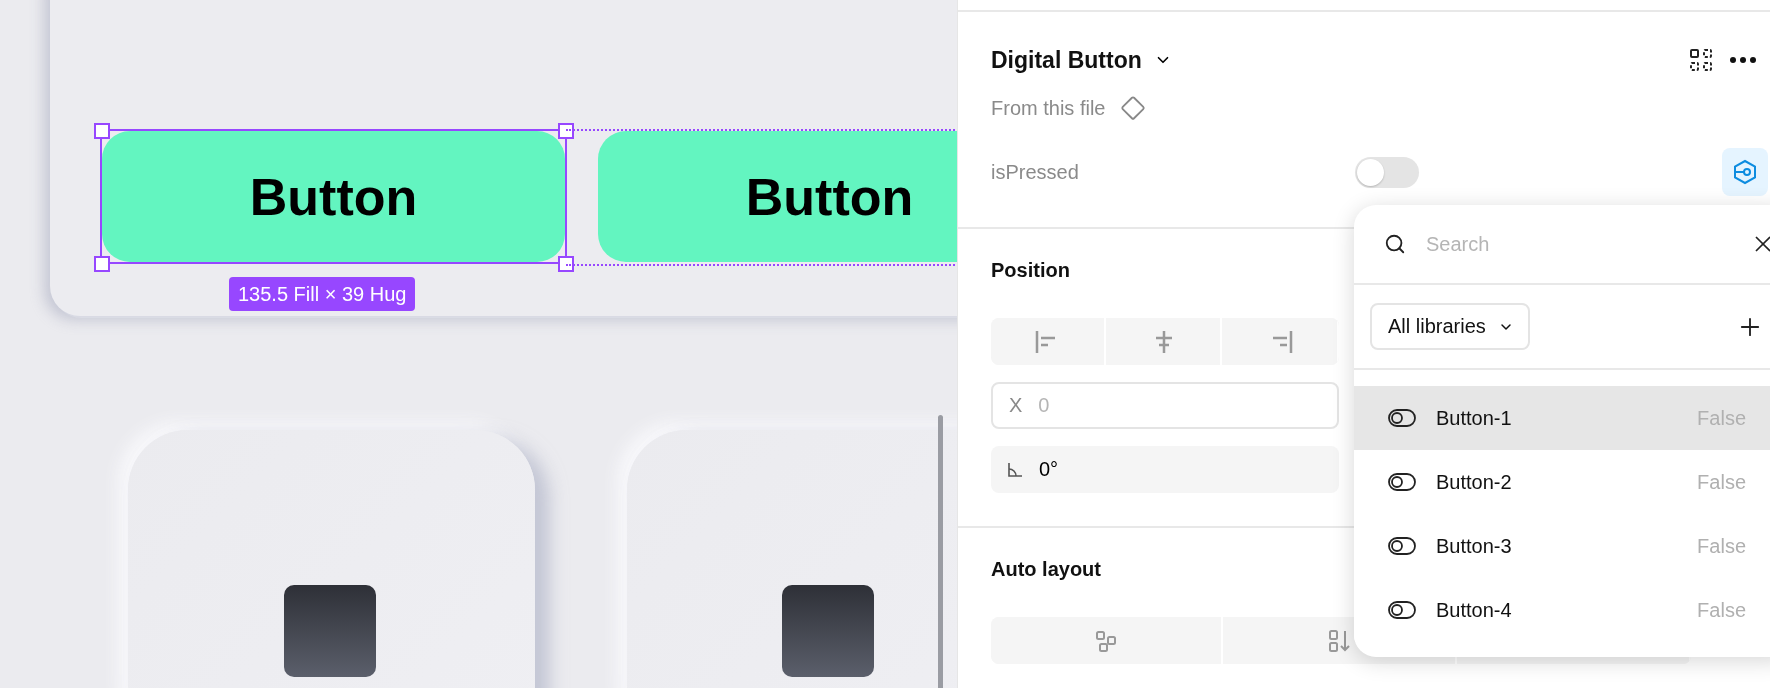 The height and width of the screenshot is (688, 1770). Describe the element at coordinates (1035, 172) in the screenshot. I see `property-name: isPressed` at that location.